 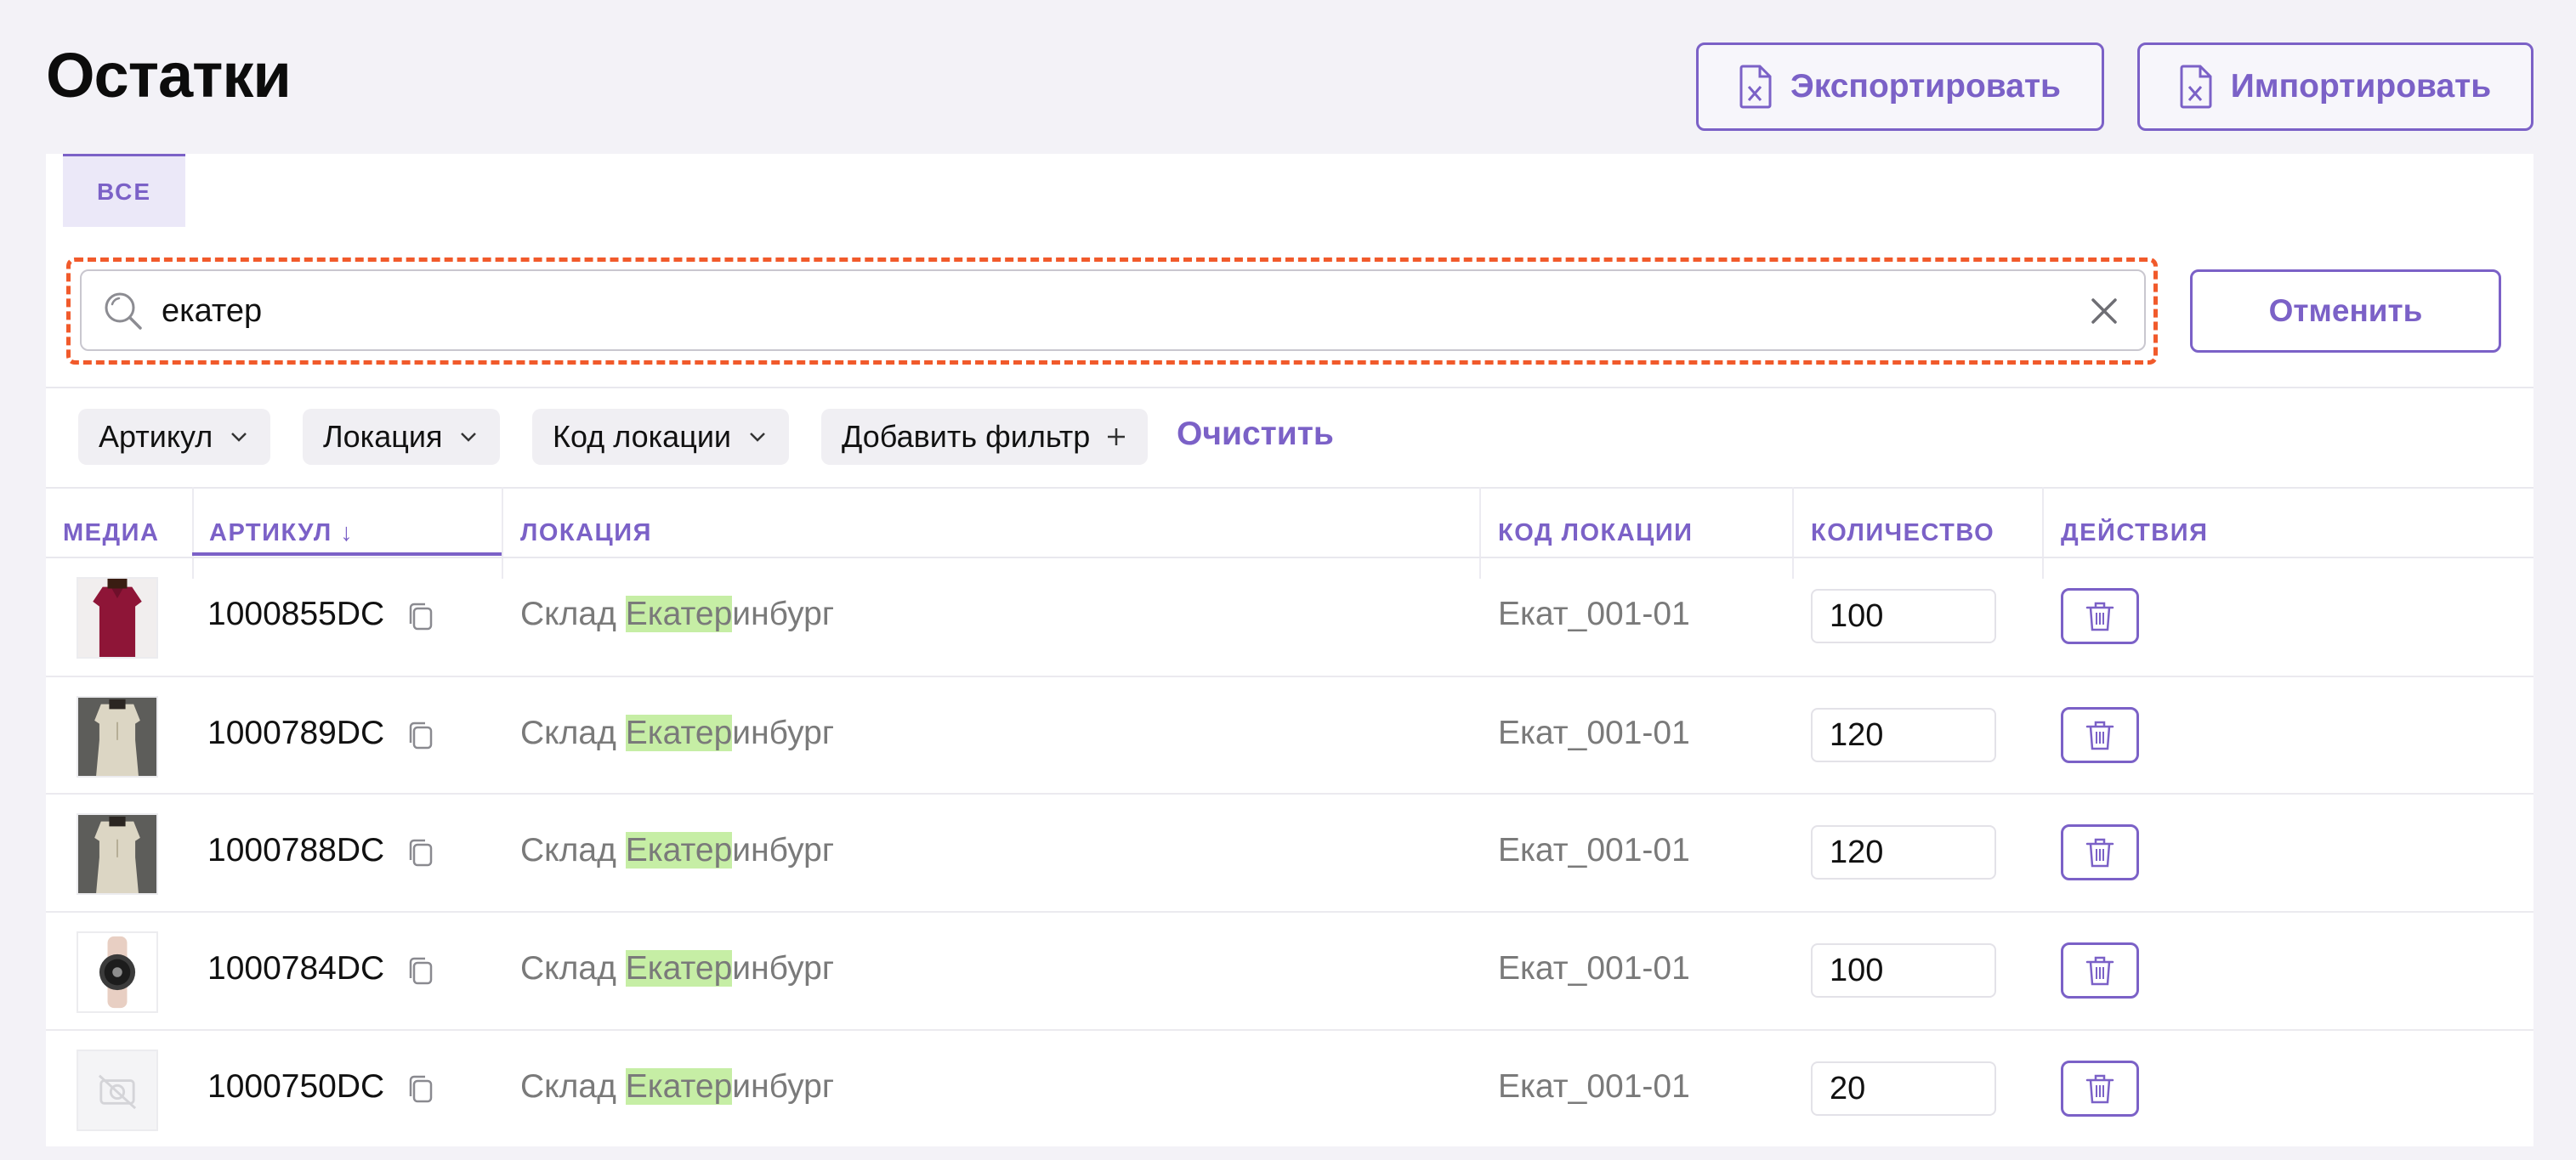 What do you see at coordinates (2361, 86) in the screenshot?
I see `import-label: Импортировать` at bounding box center [2361, 86].